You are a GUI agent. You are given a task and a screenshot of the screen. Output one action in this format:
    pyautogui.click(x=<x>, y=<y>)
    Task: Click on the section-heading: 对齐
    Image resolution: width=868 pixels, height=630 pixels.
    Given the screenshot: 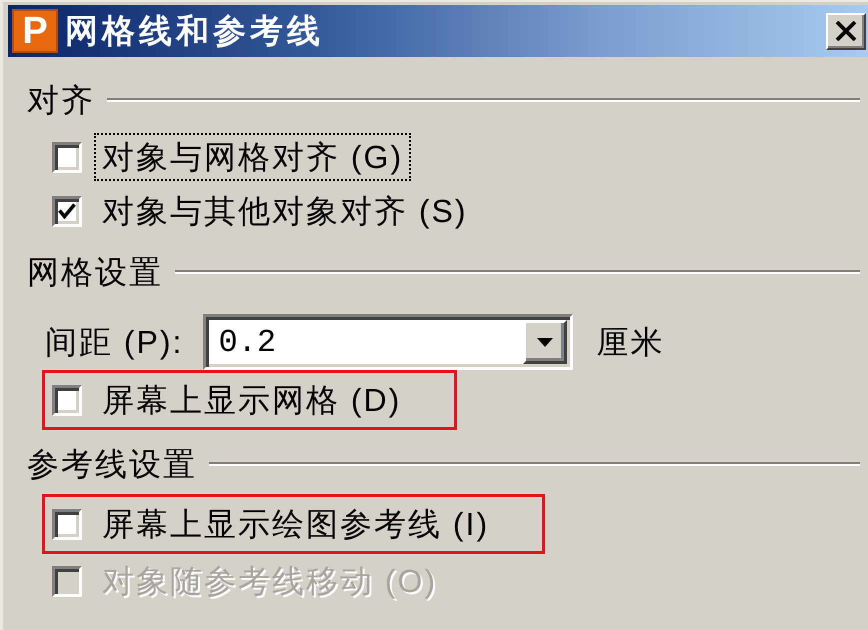 What is the action you would take?
    pyautogui.click(x=61, y=100)
    